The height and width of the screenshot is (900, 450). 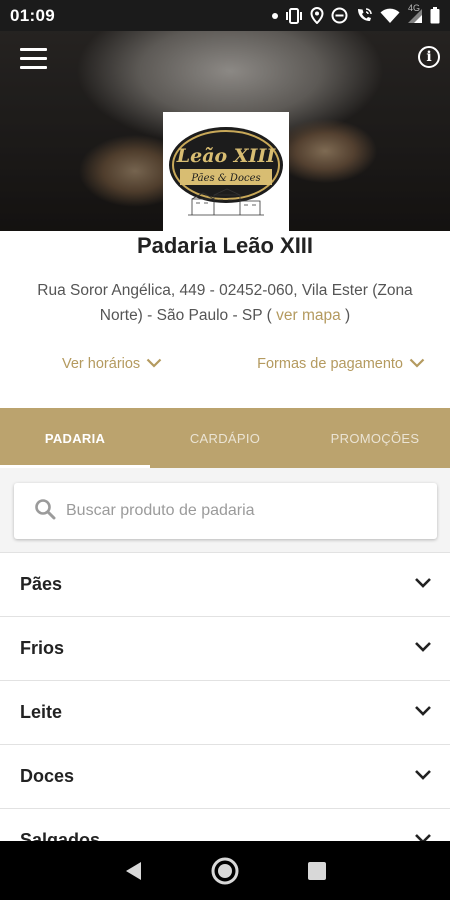 I want to click on category-item-doces: Doces, so click(x=225, y=776).